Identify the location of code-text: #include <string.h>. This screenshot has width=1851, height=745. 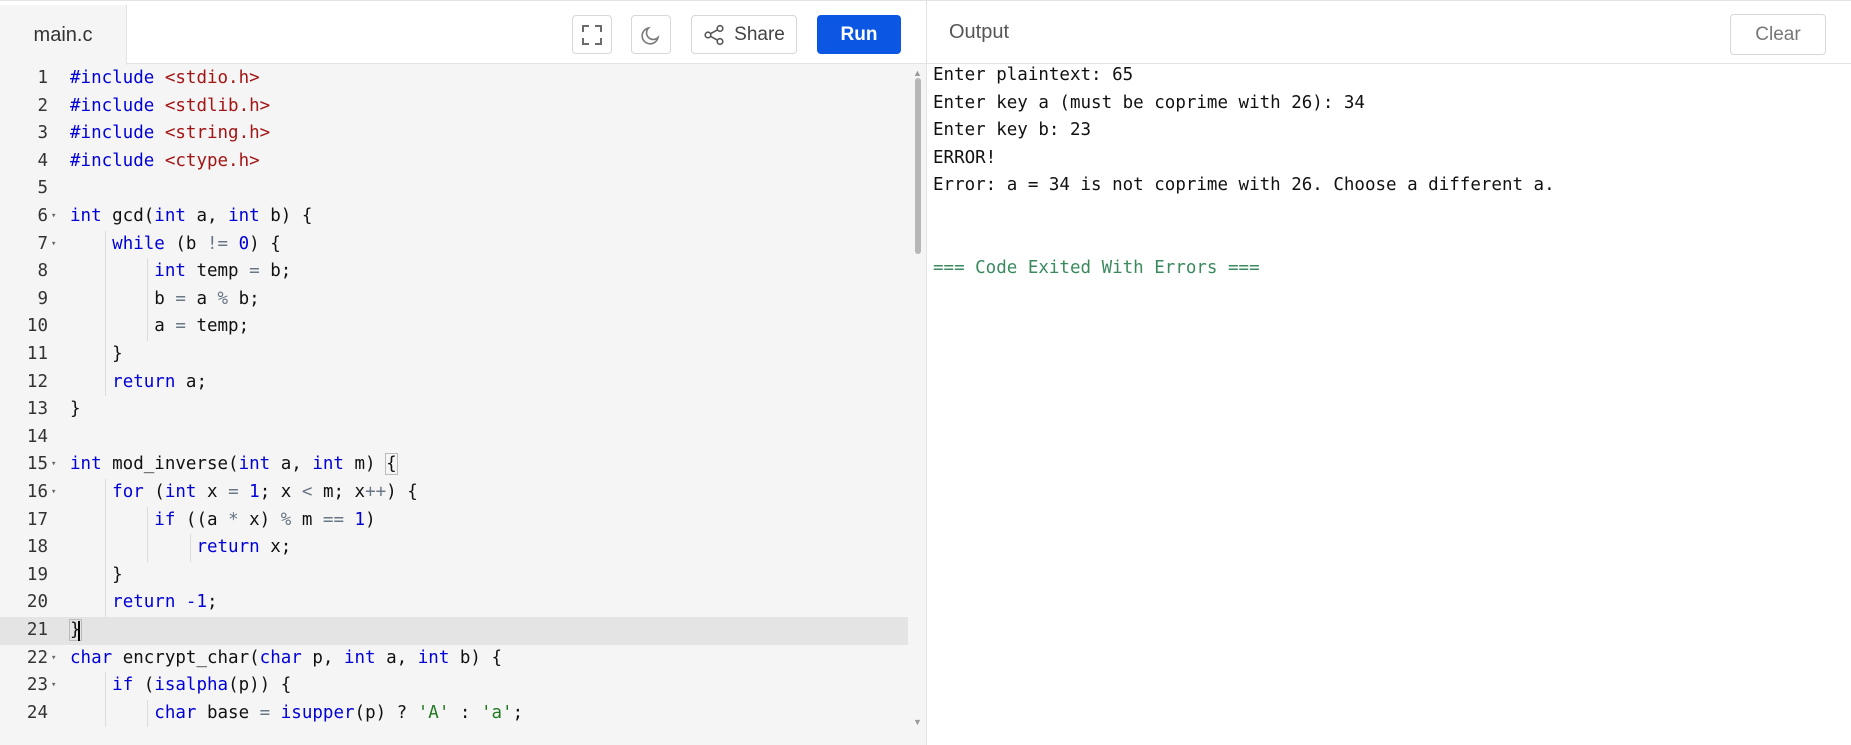
(170, 133).